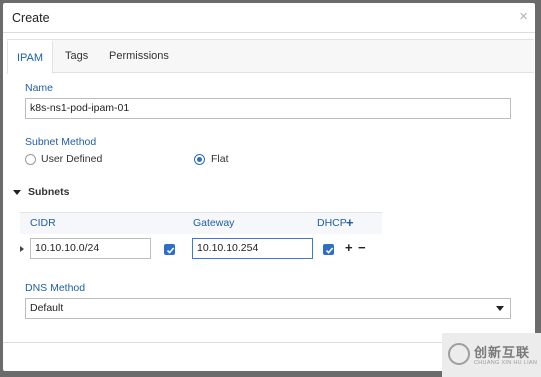 The image size is (541, 377). I want to click on cidr-checkbox, so click(169, 249).